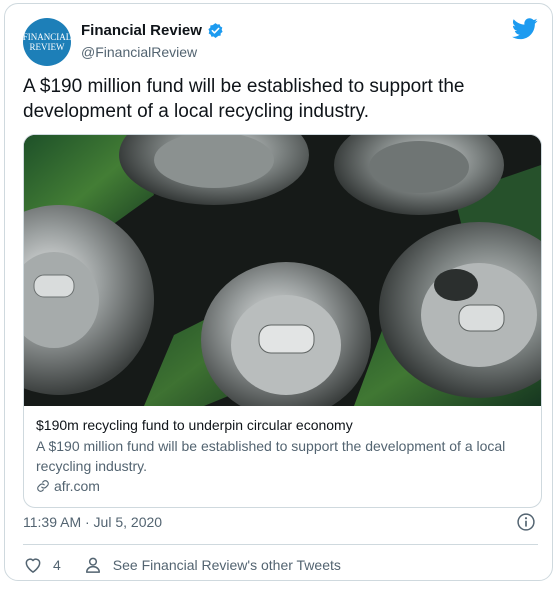  I want to click on like-count: 4, so click(57, 565).